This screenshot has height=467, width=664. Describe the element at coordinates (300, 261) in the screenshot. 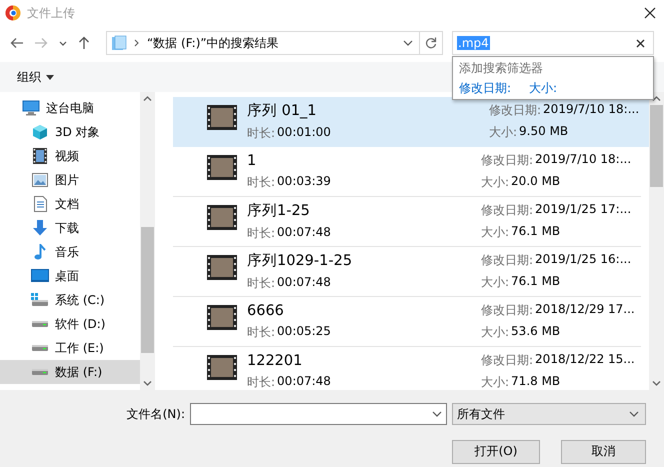

I see `file-name: 序列1029-1-25` at that location.